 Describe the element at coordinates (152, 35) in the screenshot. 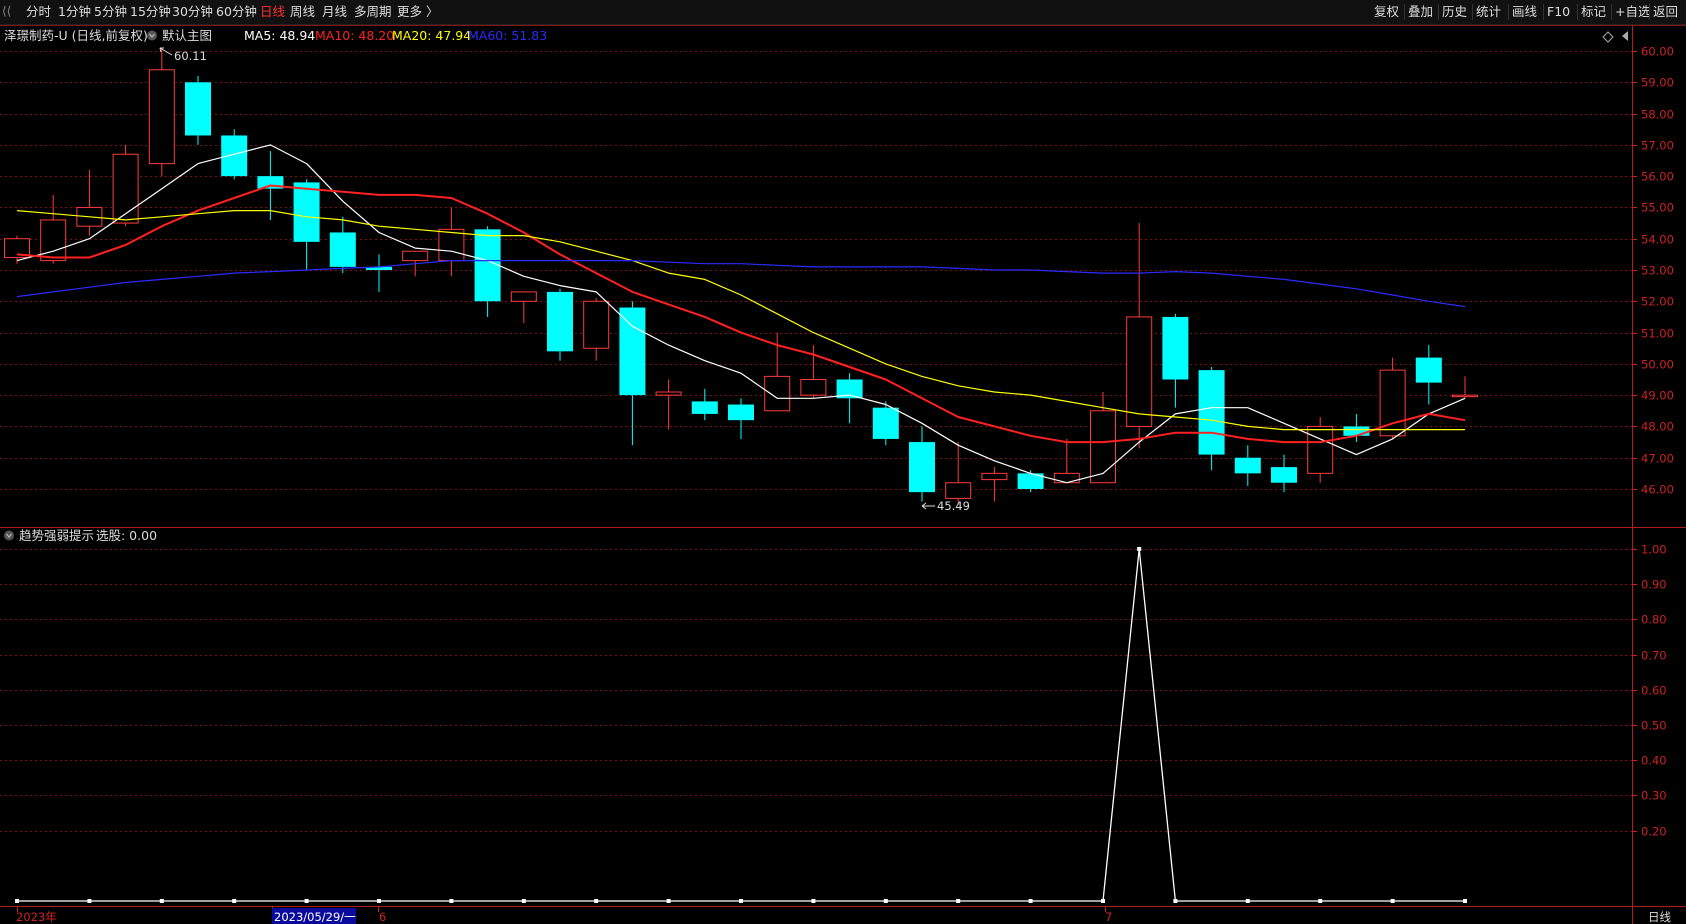

I see `main-chart-dropdown-icon` at that location.